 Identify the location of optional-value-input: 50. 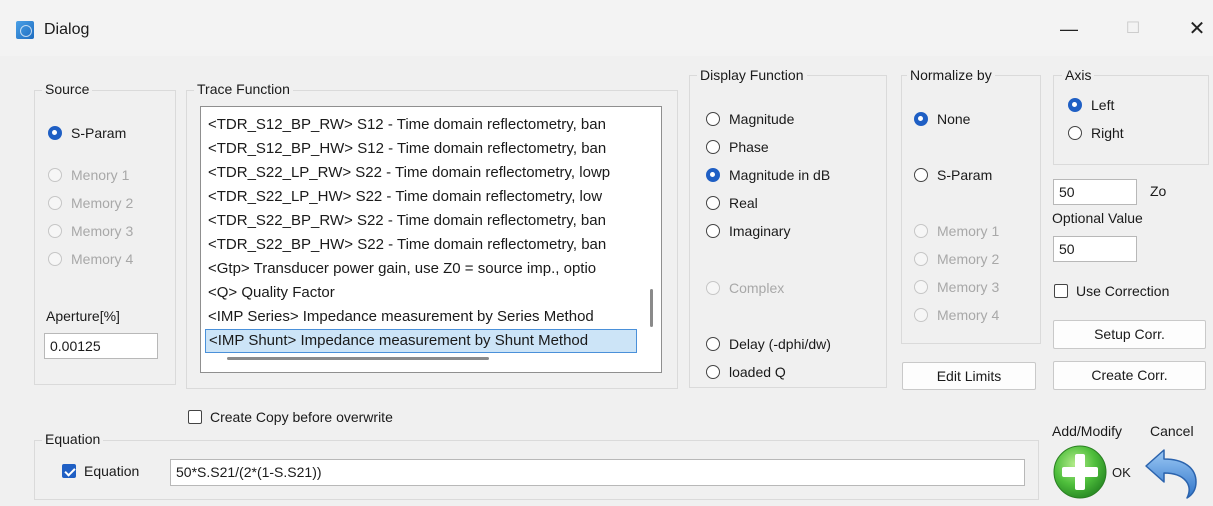
(1095, 249).